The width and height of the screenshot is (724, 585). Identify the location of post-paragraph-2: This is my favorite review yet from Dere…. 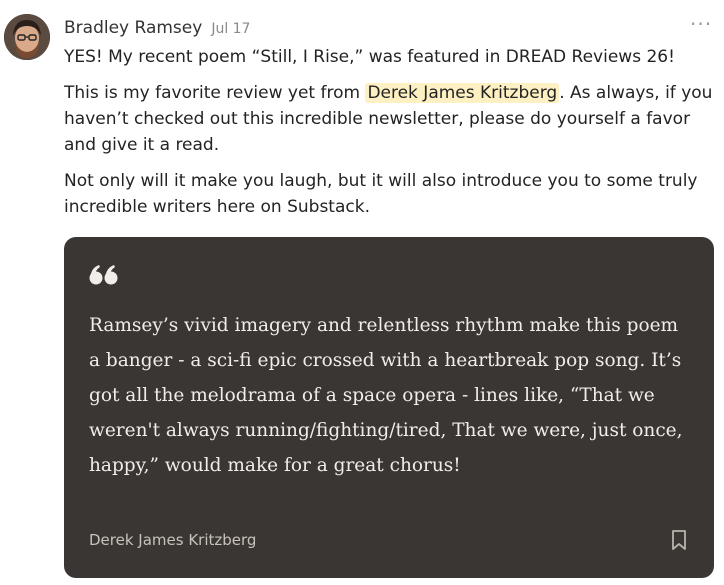
(389, 119).